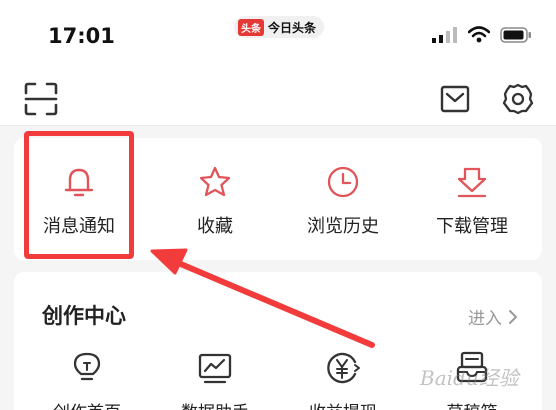 The height and width of the screenshot is (410, 556). I want to click on mail-icon, so click(455, 99).